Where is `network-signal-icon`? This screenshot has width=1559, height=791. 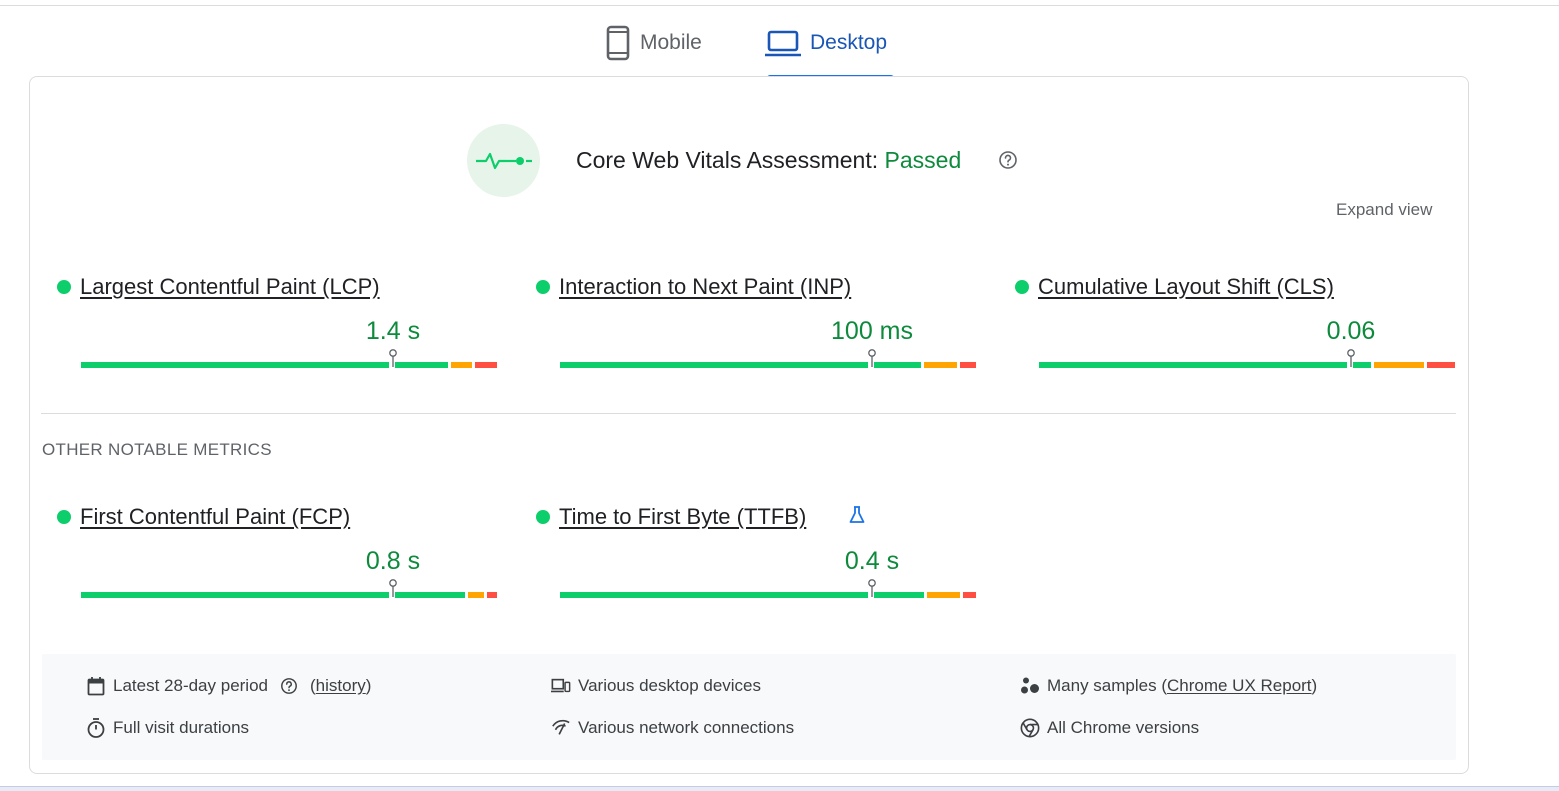 network-signal-icon is located at coordinates (561, 728).